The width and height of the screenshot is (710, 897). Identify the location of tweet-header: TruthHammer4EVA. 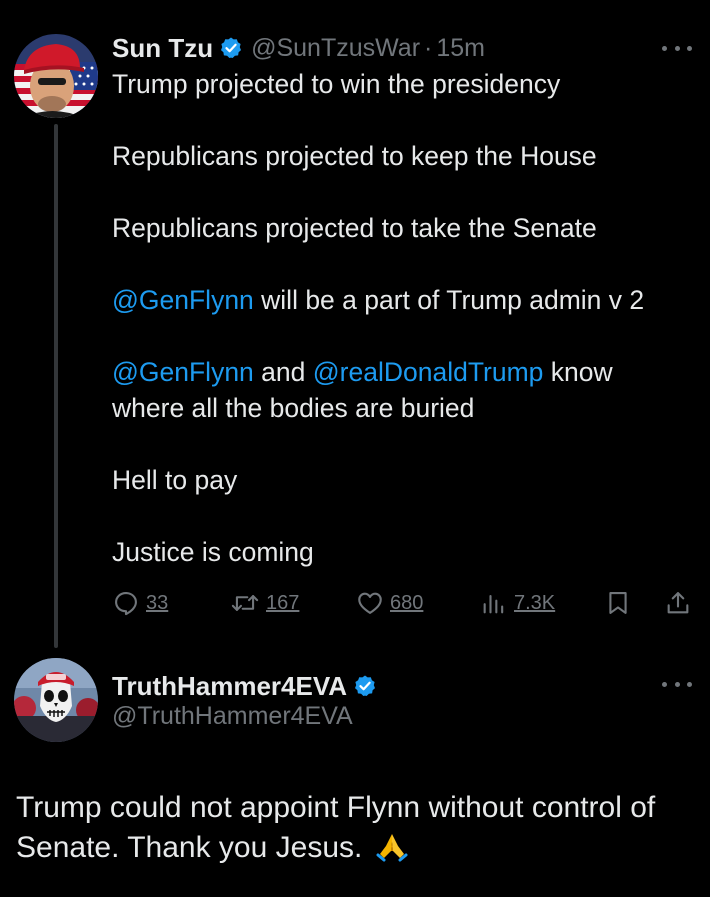
(244, 686).